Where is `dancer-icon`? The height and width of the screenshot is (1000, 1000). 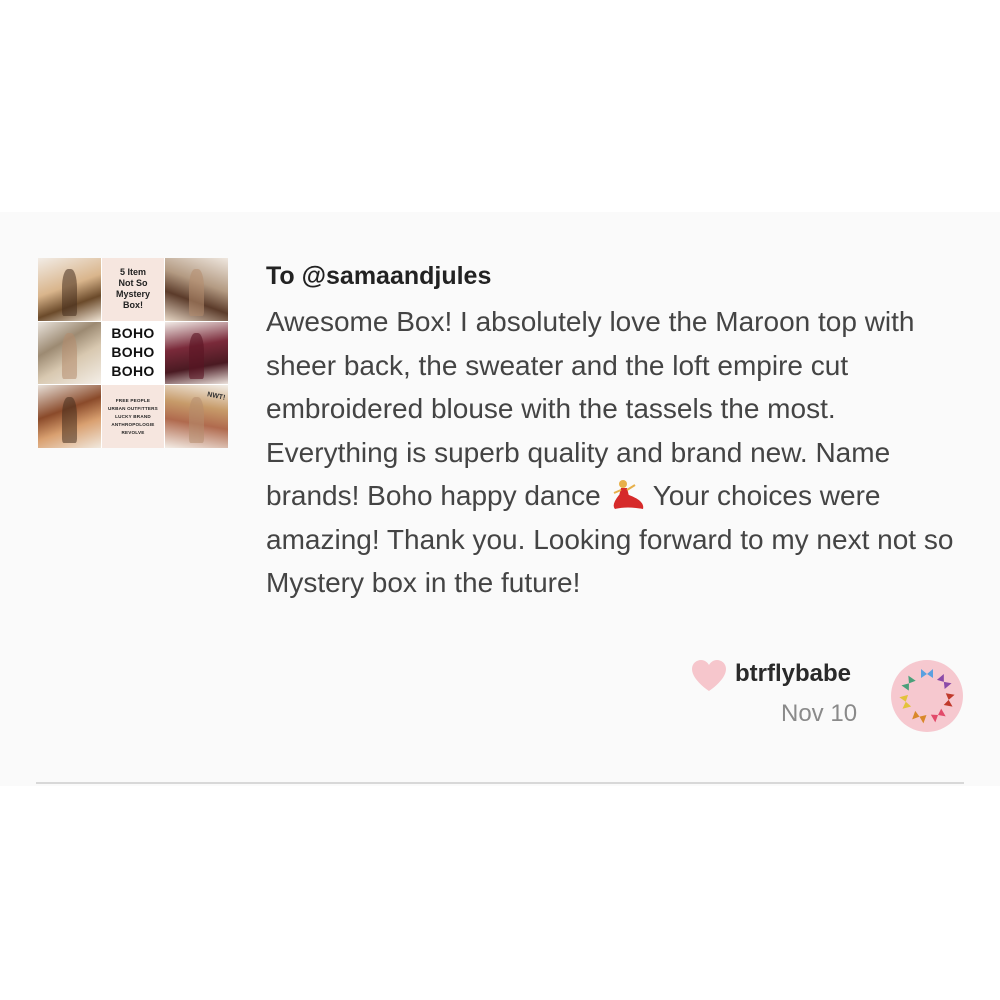
dancer-icon is located at coordinates (627, 495).